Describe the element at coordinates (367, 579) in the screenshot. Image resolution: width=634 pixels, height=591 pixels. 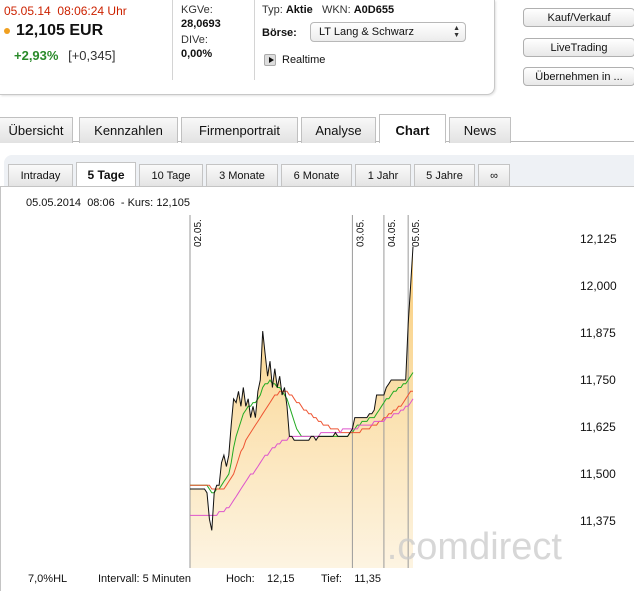
I see `tief-value: 11,35` at that location.